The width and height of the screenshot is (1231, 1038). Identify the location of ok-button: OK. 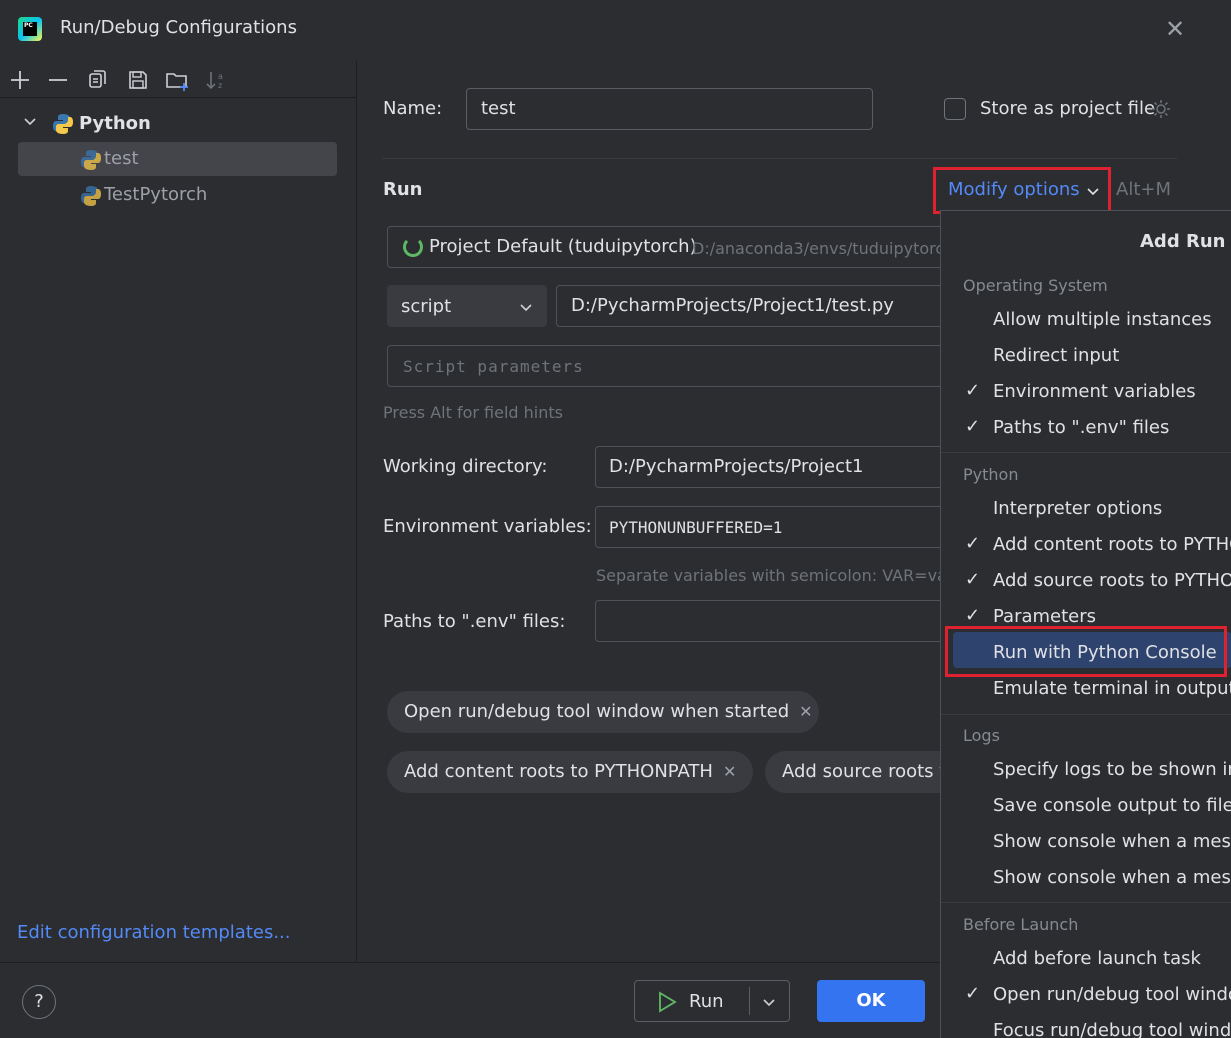
(871, 1001).